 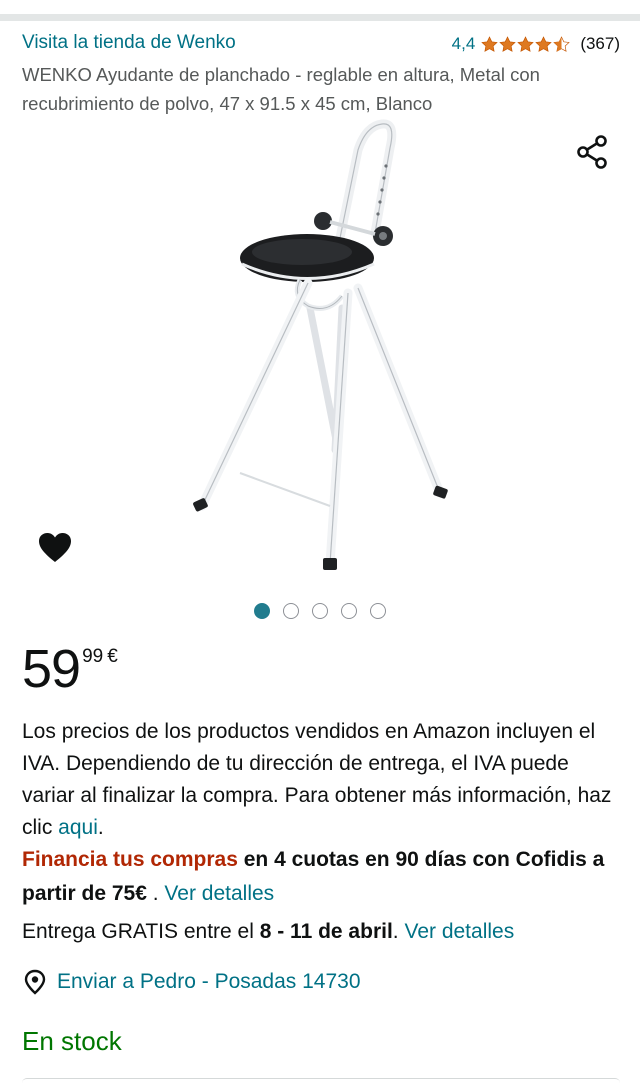 I want to click on rating-summary: 4,4 (367), so click(x=536, y=44).